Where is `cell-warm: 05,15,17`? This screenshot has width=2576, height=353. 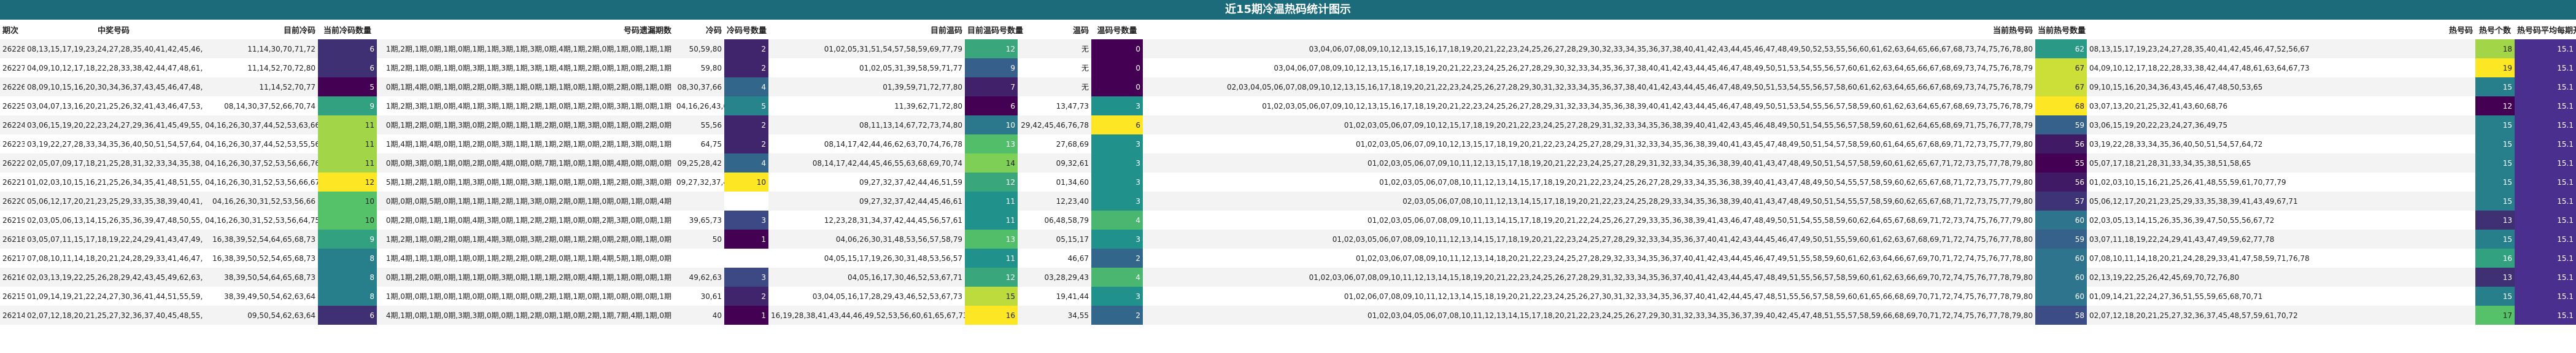
cell-warm: 05,15,17 is located at coordinates (1054, 239).